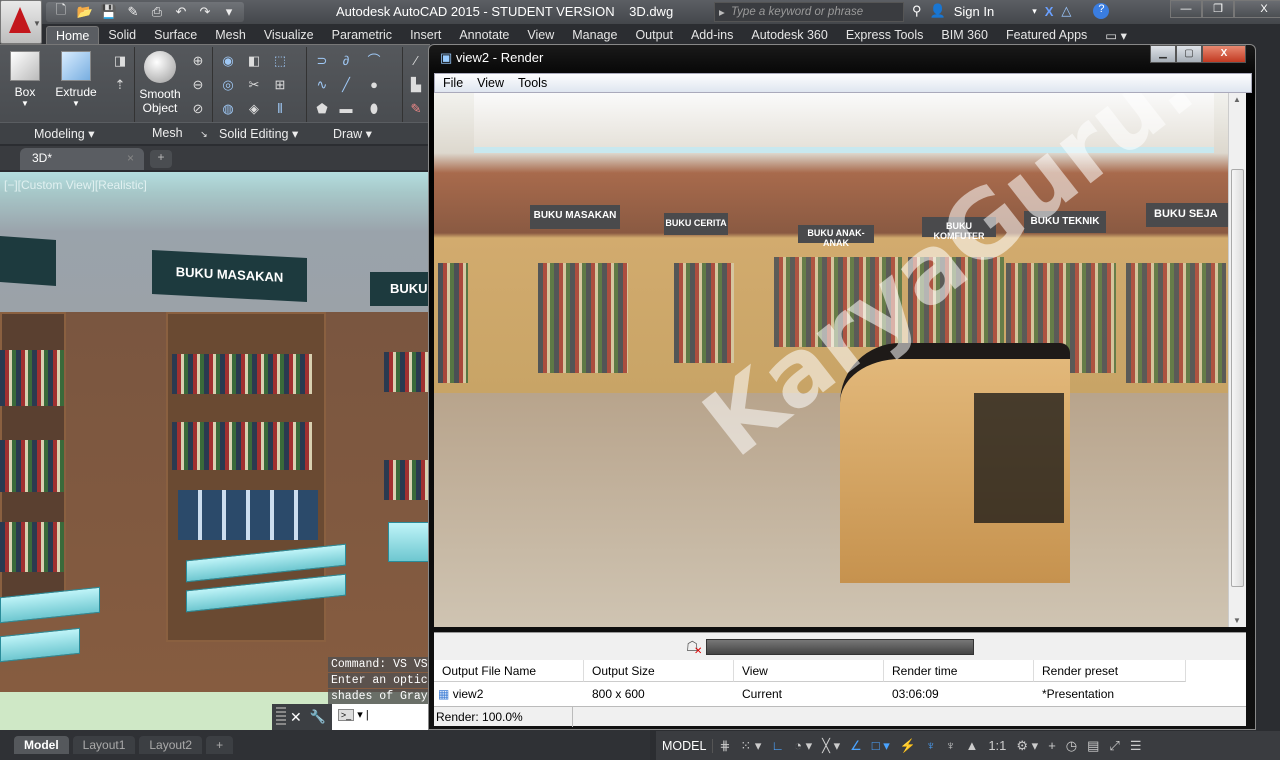 This screenshot has width=1280, height=760. What do you see at coordinates (280, 85) in the screenshot?
I see `extrude-faces-icon: ⊞` at bounding box center [280, 85].